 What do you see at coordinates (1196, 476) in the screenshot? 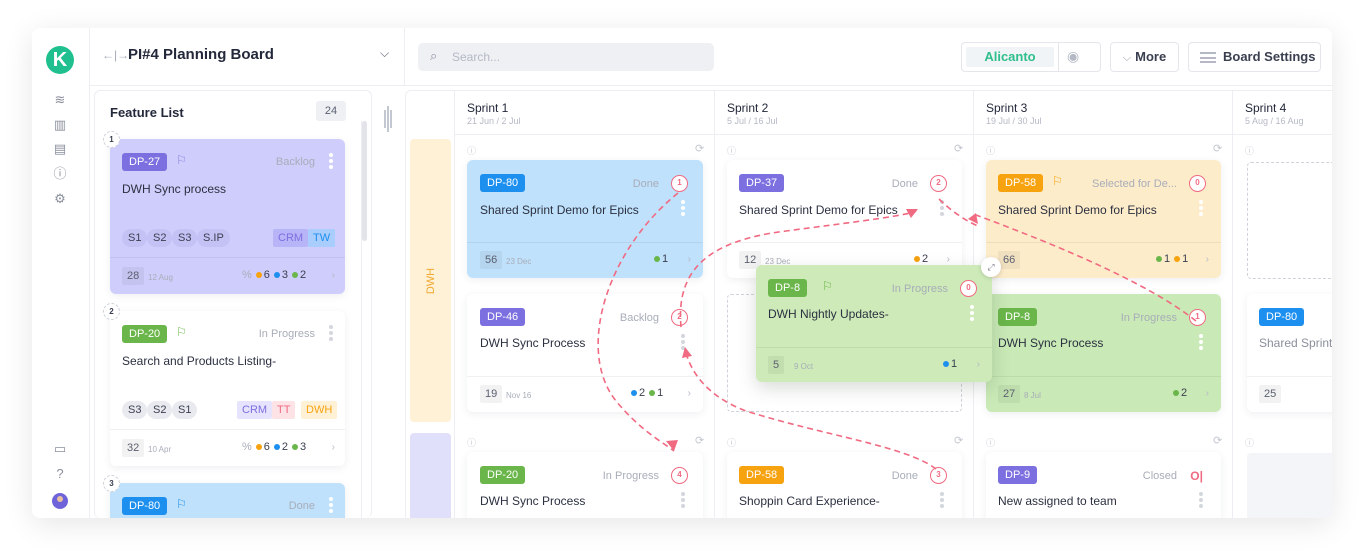
I see `blocked-link-icon: O|` at bounding box center [1196, 476].